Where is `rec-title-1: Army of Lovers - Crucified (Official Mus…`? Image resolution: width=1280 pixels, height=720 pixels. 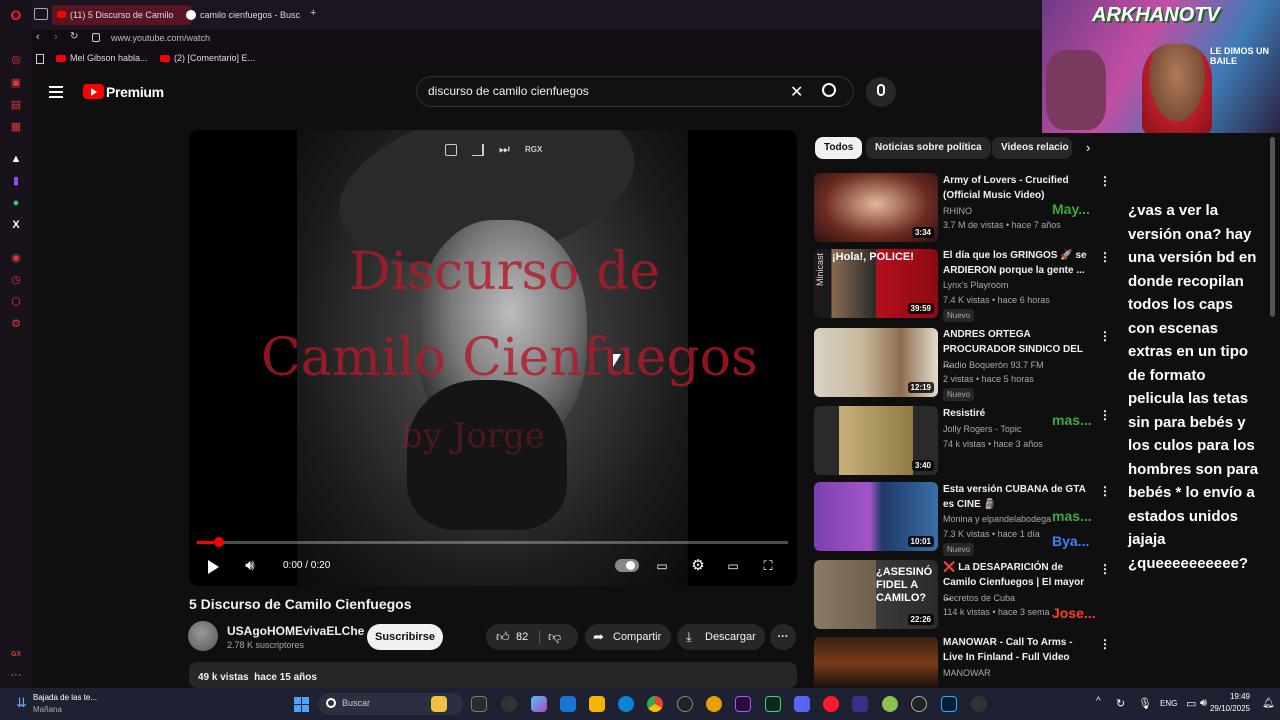 rec-title-1: Army of Lovers - Crucified (Official Mus… is located at coordinates (1018, 188).